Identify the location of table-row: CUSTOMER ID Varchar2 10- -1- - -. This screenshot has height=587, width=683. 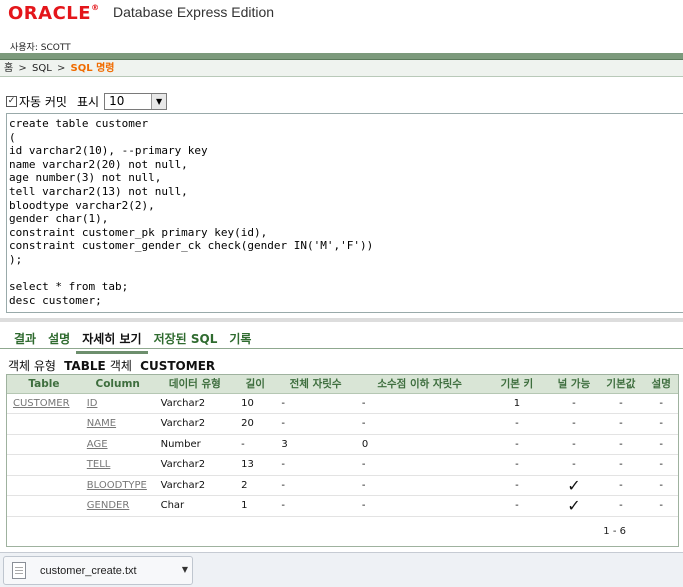
(342, 403).